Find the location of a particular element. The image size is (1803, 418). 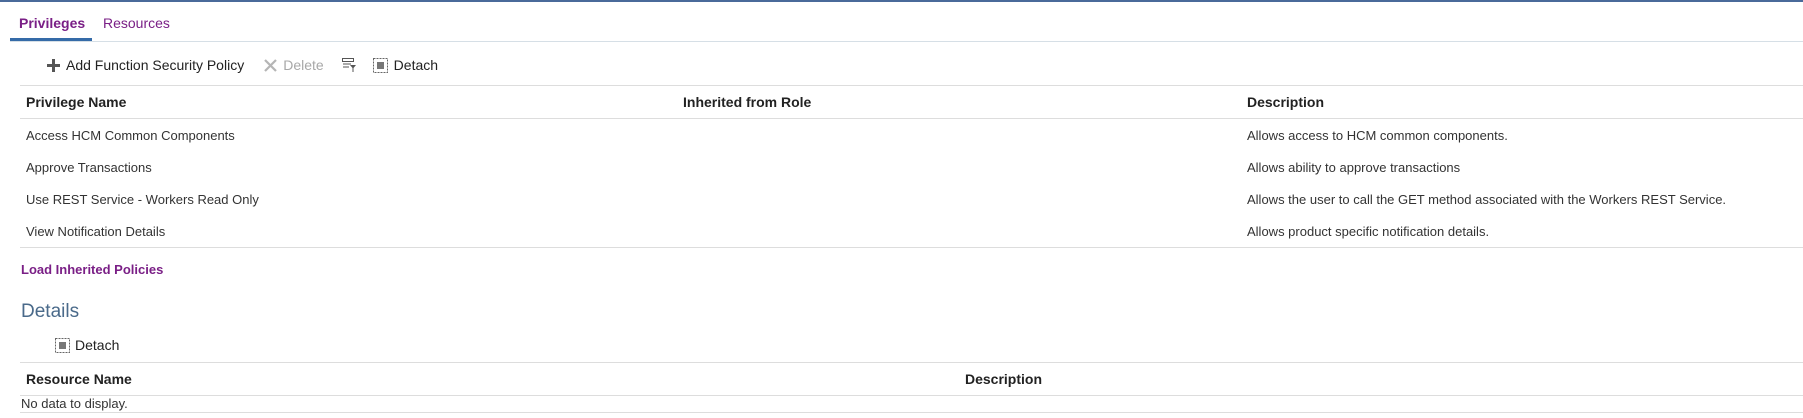

empty-table-message: No data to display. is located at coordinates (74, 403).